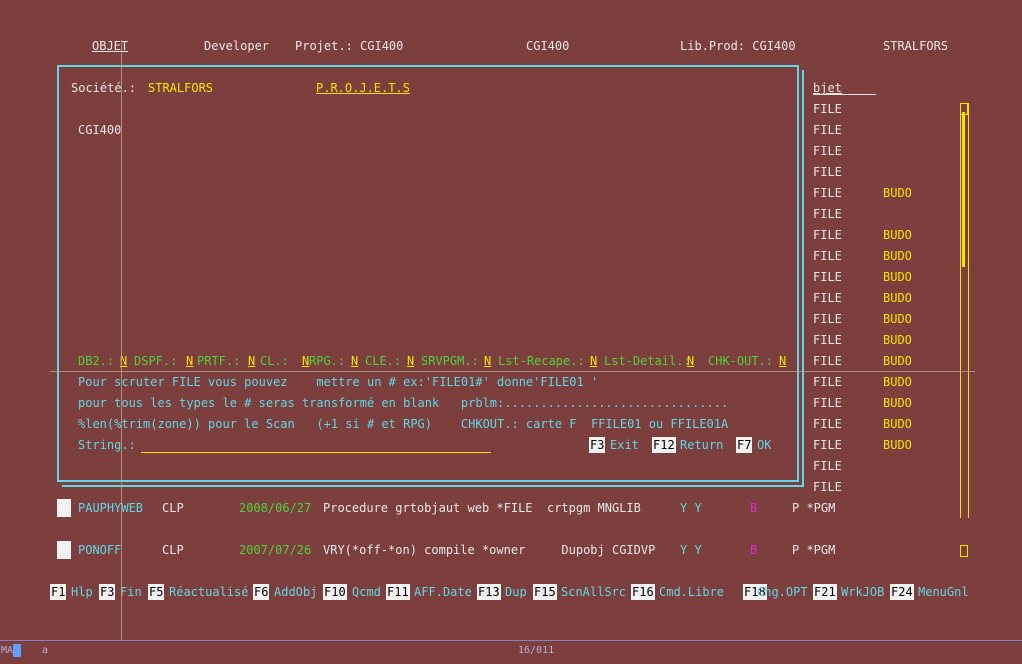 This screenshot has width=1022, height=664. I want to click on fkey-label: Hlp, so click(82, 592).